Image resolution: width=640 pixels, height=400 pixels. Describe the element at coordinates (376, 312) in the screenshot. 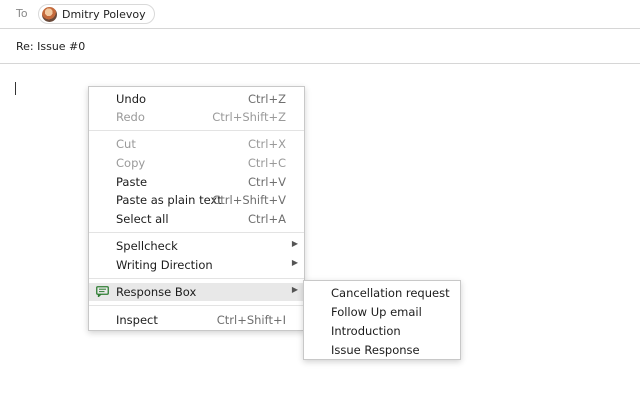

I see `submenu-item-label: Follow Up email` at that location.